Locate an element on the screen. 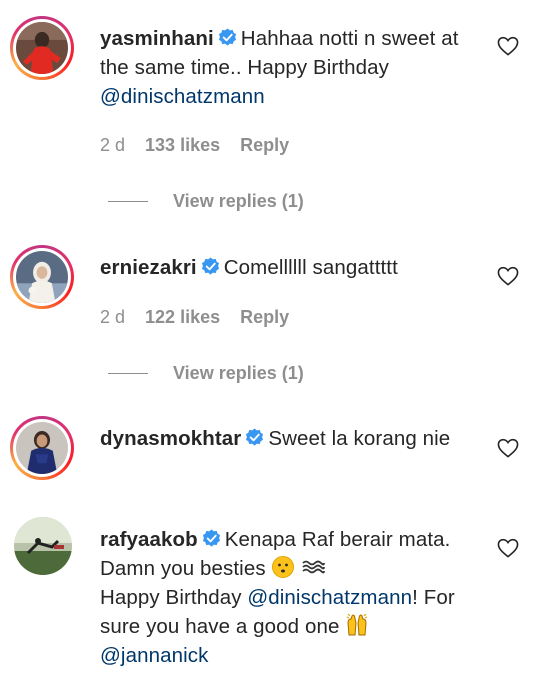 Image resolution: width=533 pixels, height=687 pixels. username: rafyaakob is located at coordinates (149, 539).